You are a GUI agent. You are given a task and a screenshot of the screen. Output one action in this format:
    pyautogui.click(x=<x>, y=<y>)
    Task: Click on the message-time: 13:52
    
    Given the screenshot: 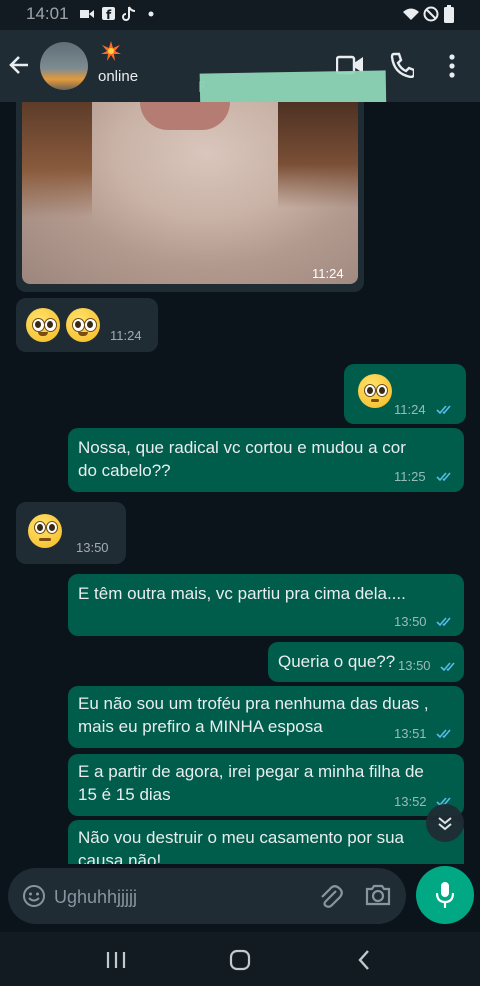 What is the action you would take?
    pyautogui.click(x=410, y=801)
    